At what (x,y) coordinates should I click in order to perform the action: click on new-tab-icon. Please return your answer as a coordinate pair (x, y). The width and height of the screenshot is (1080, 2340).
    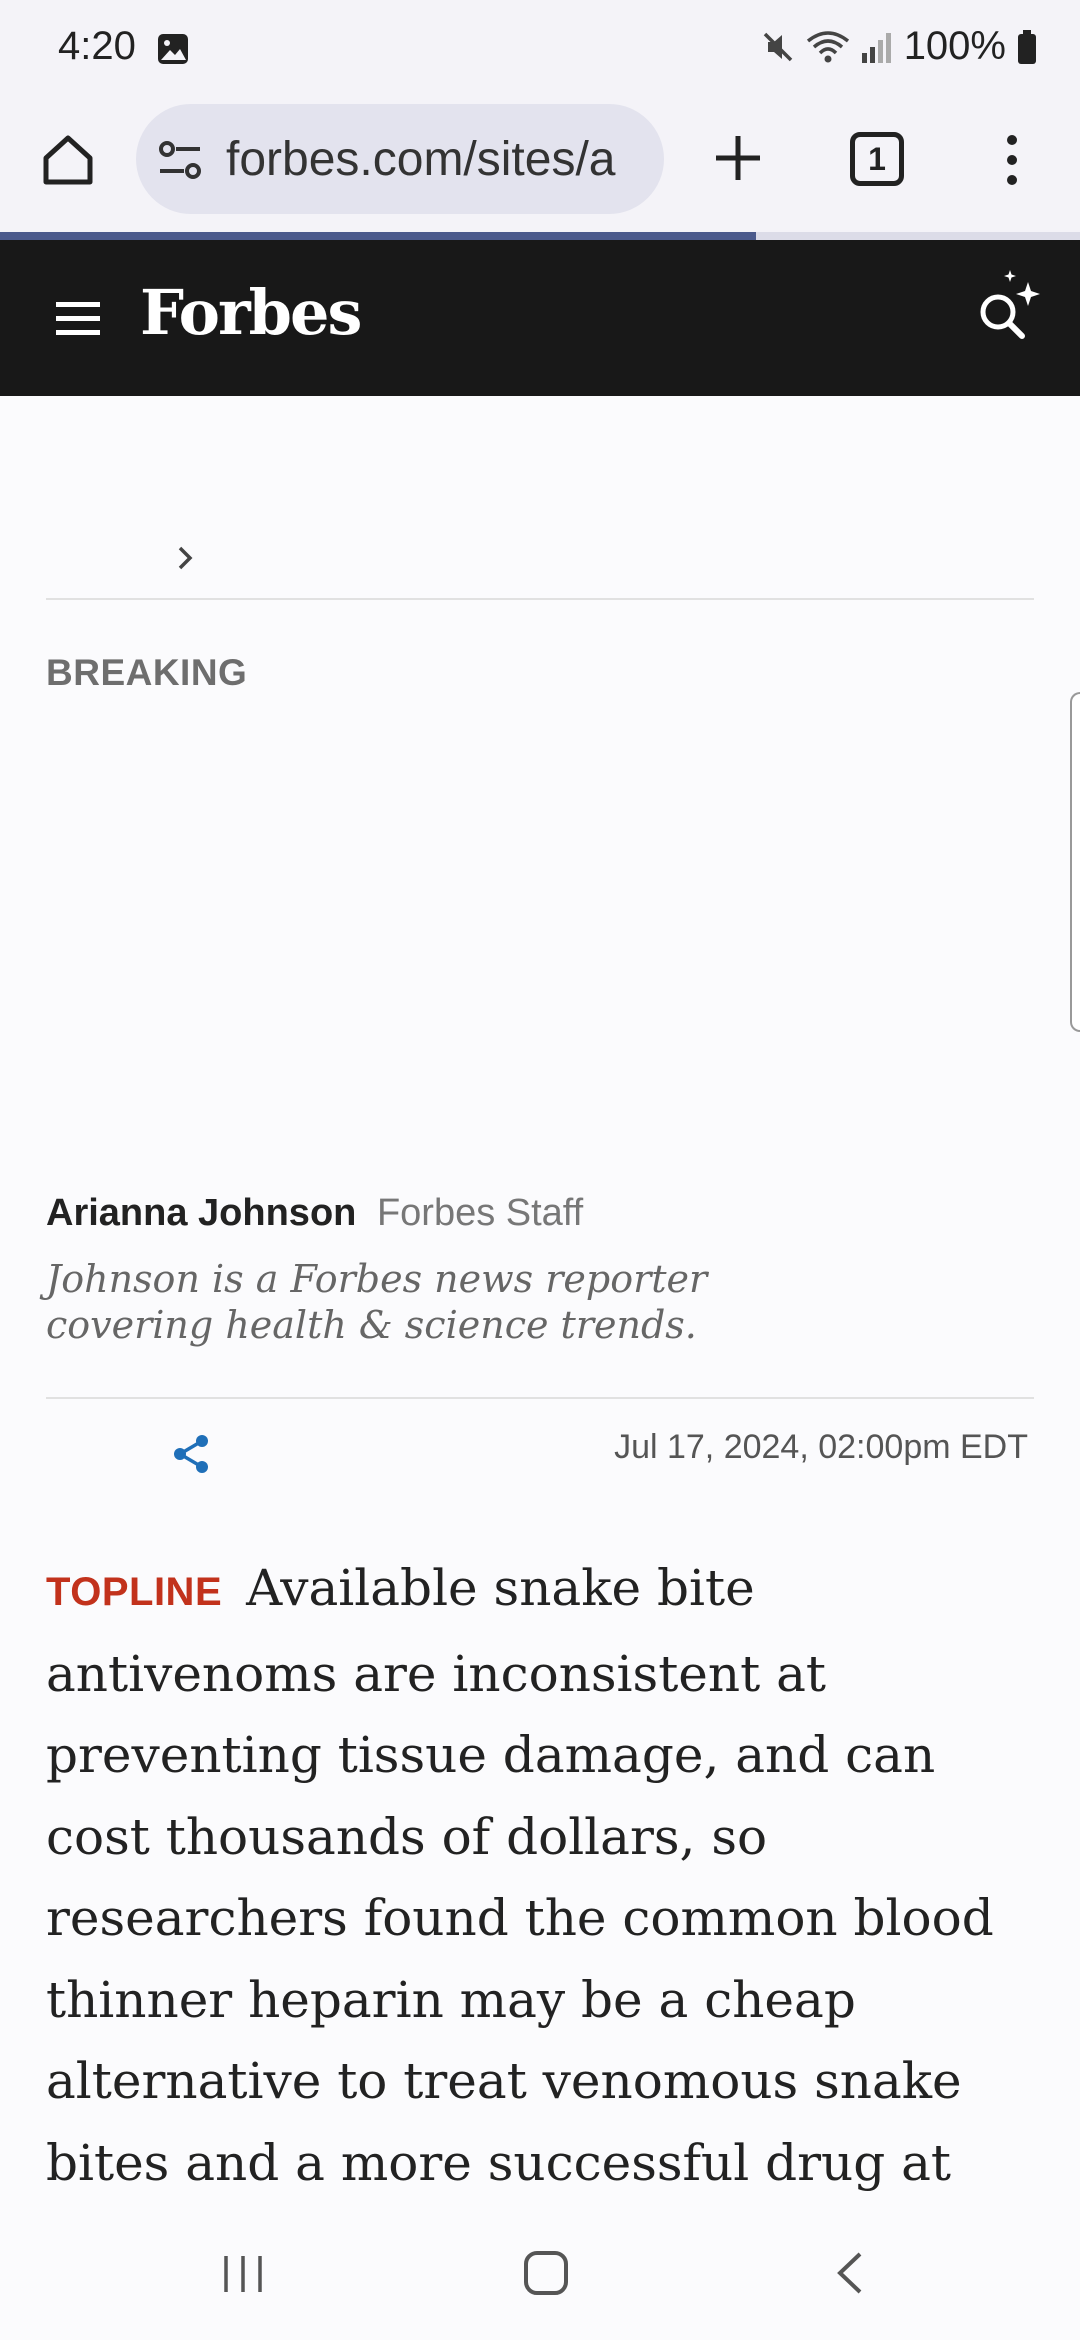
    Looking at the image, I should click on (738, 158).